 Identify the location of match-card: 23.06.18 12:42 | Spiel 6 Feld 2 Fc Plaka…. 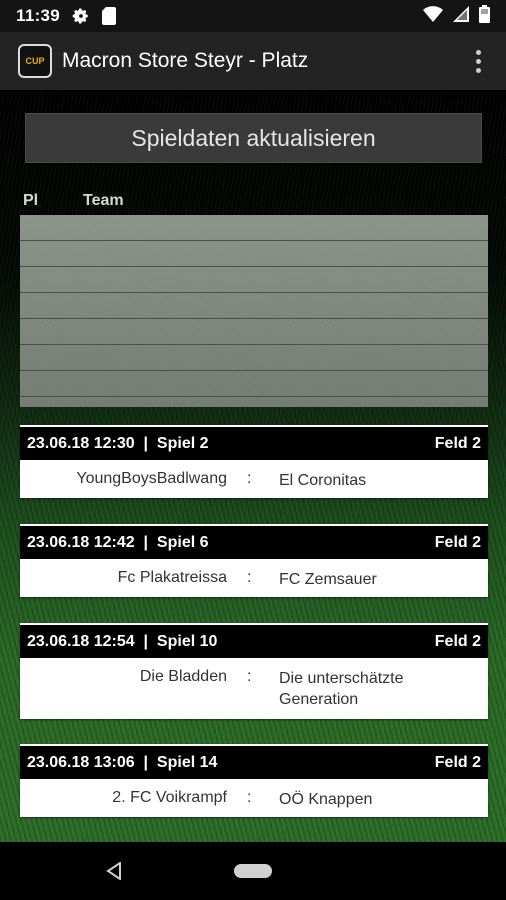
(254, 560).